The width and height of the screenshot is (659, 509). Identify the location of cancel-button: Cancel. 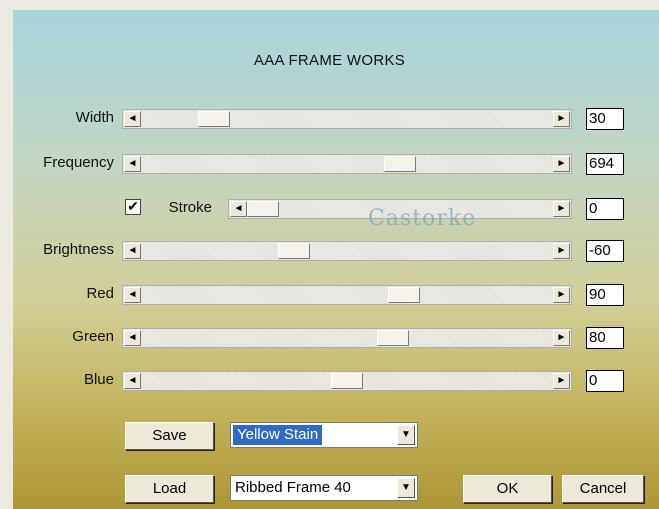
(603, 489).